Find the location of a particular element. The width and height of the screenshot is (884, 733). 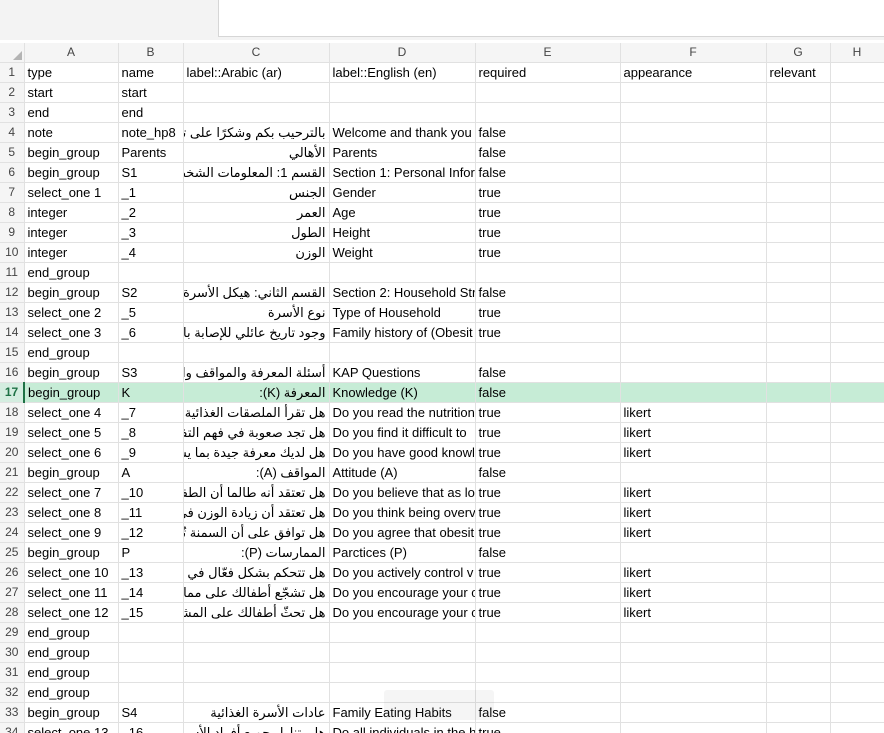

cell-e20: true is located at coordinates (548, 452).